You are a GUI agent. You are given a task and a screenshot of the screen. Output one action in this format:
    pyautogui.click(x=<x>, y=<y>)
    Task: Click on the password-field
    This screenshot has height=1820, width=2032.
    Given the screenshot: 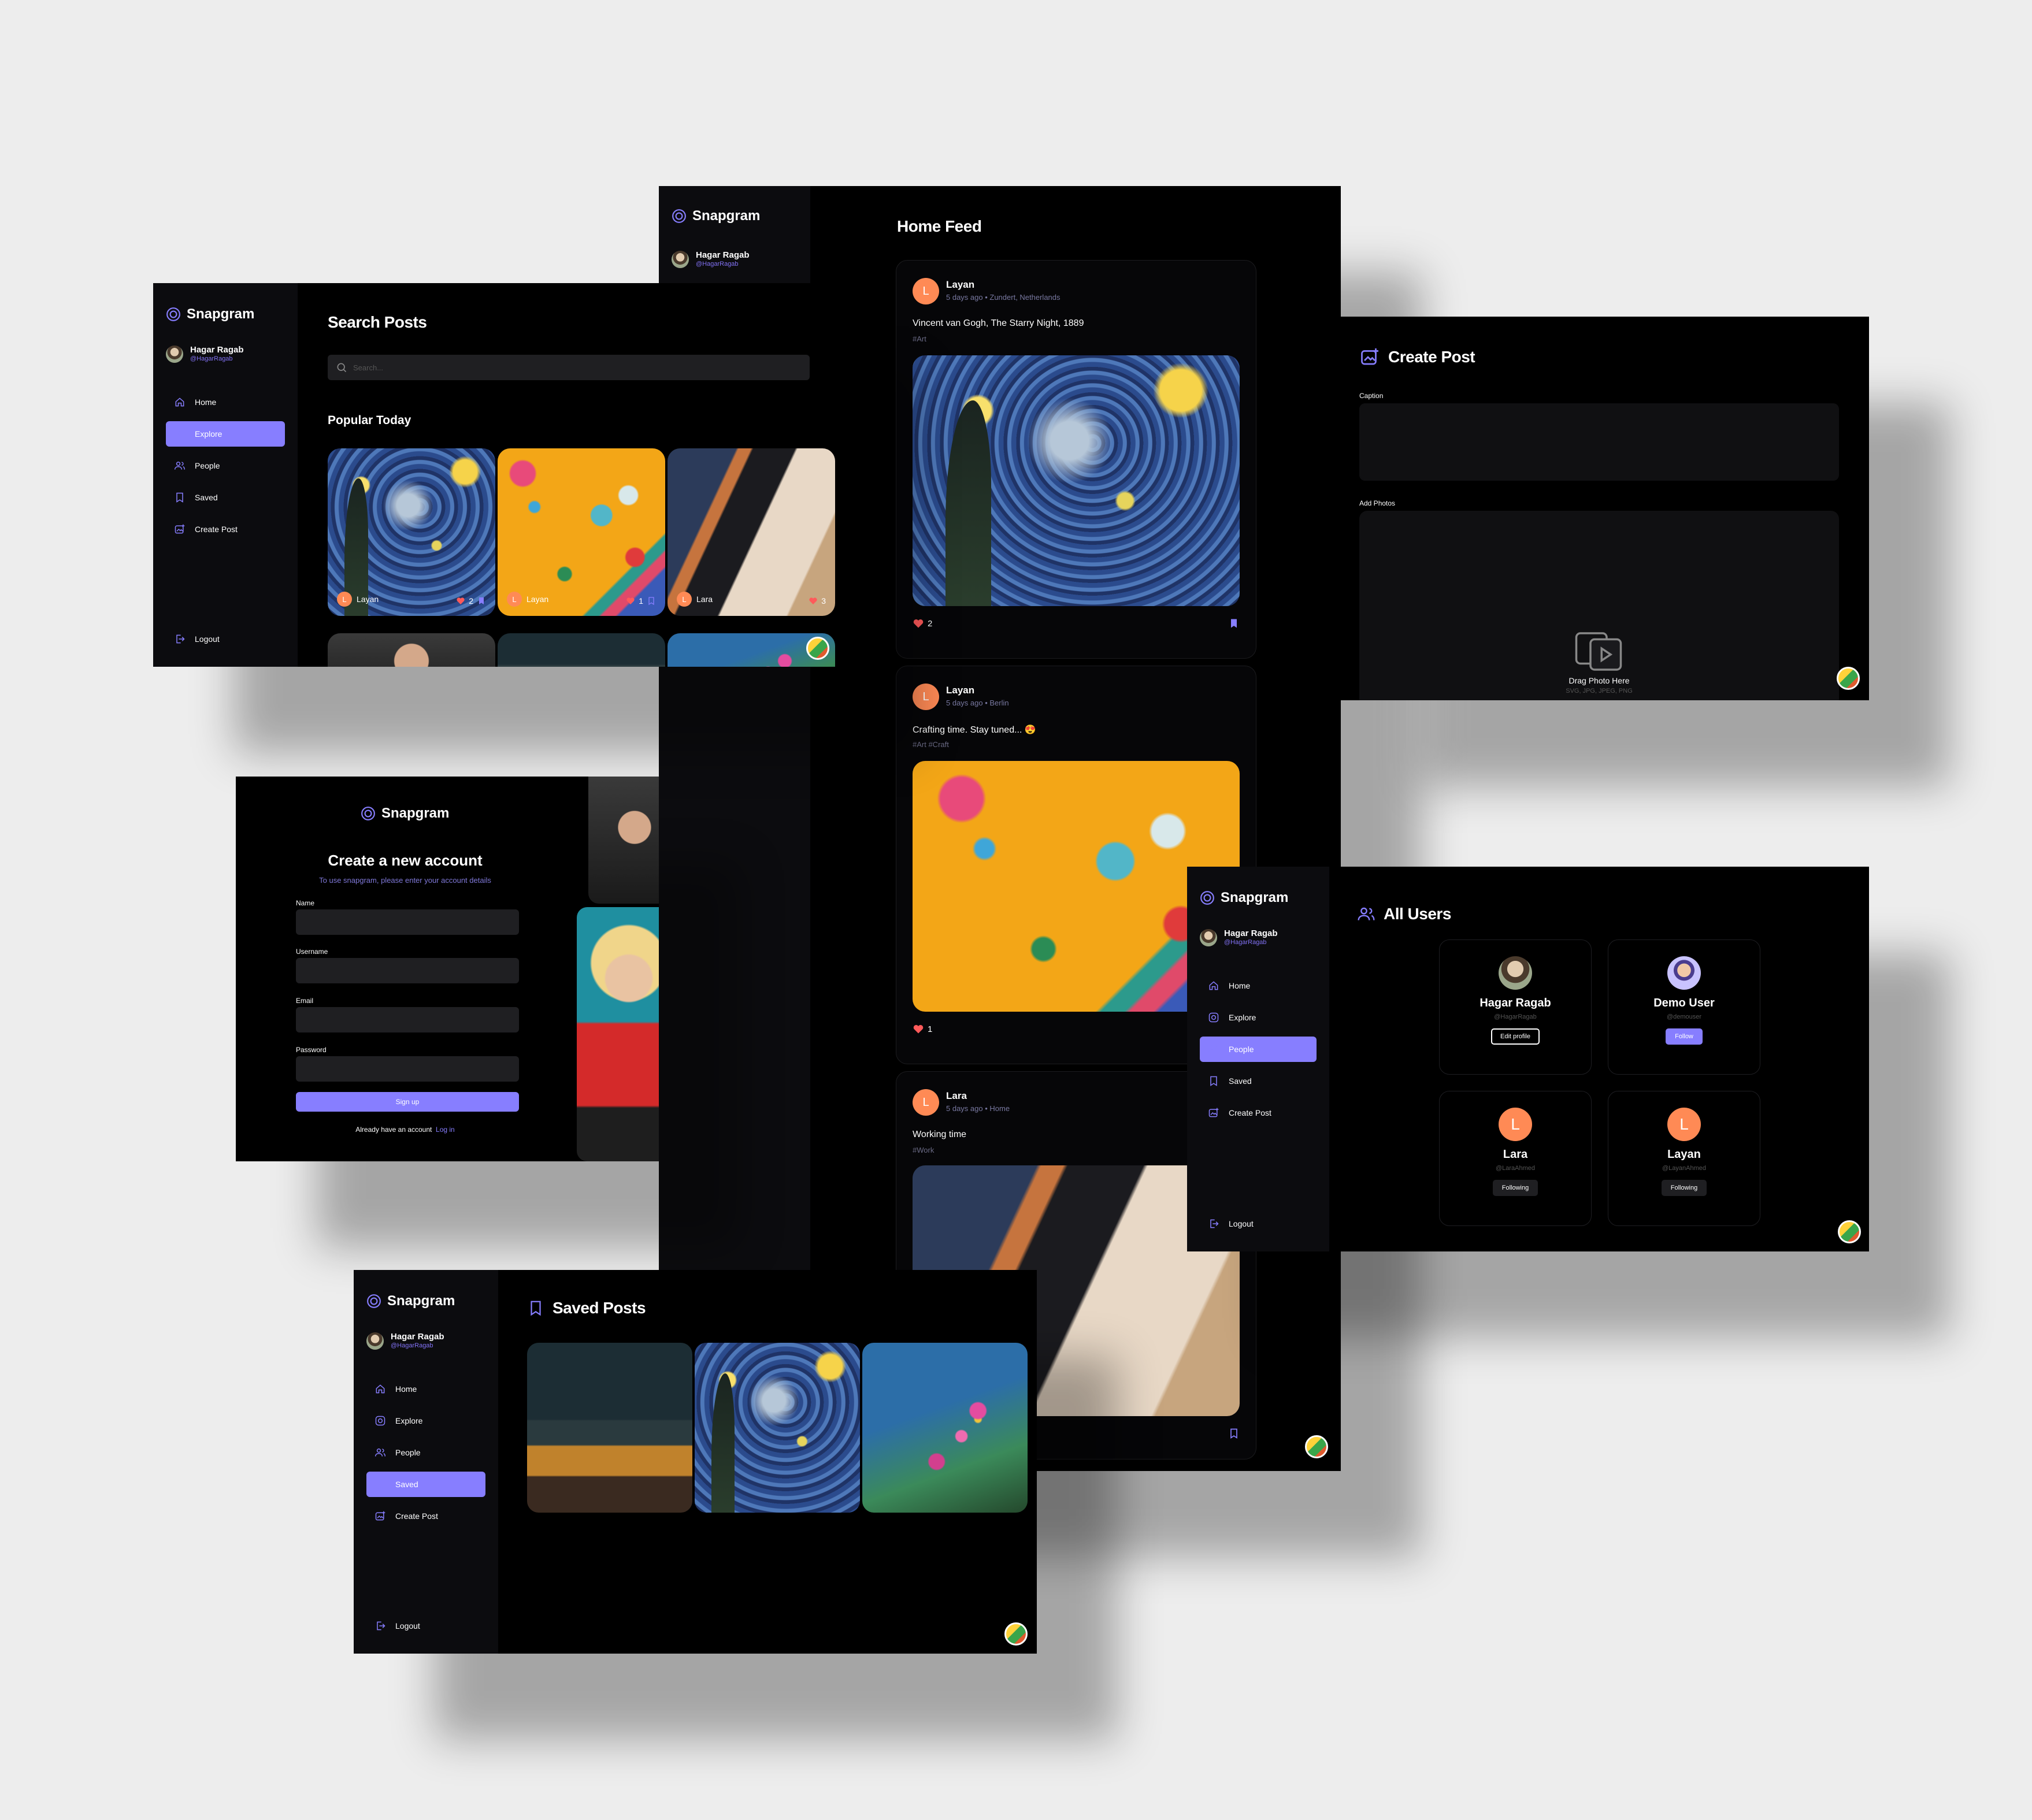 What is the action you would take?
    pyautogui.click(x=407, y=1069)
    